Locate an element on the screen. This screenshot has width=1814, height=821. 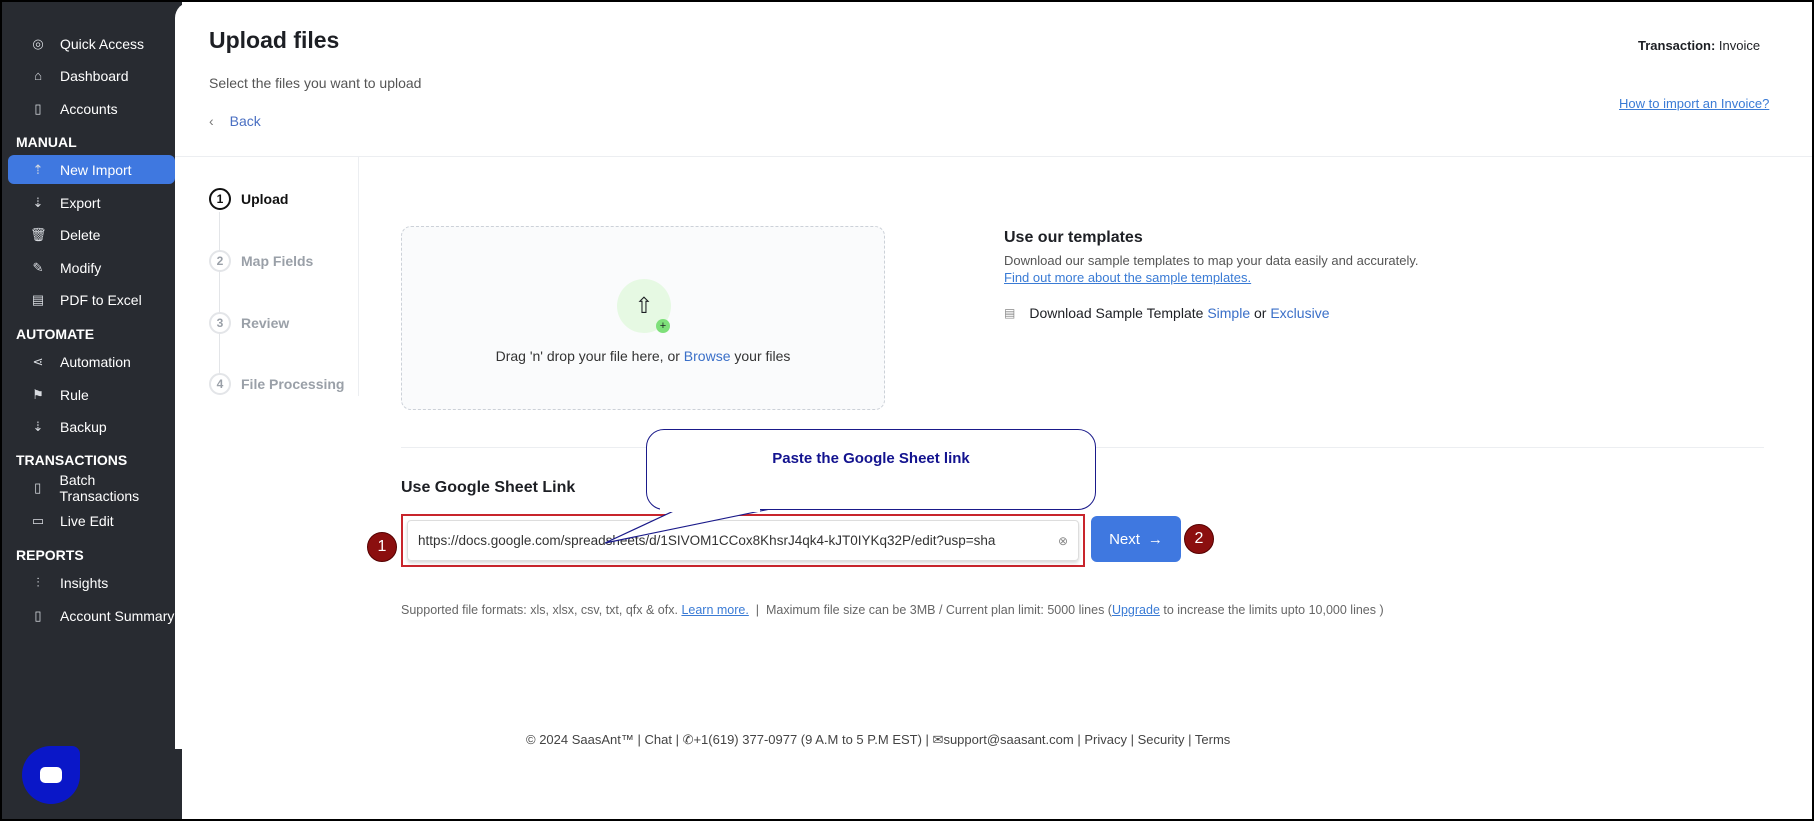
mail-icon: ✉ is located at coordinates (938, 739).